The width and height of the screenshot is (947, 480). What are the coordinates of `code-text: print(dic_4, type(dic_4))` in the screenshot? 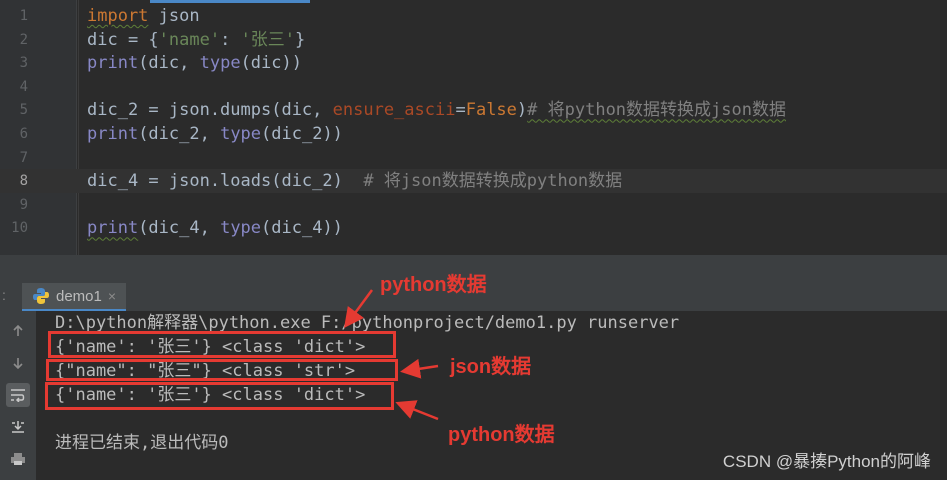 It's located at (215, 228).